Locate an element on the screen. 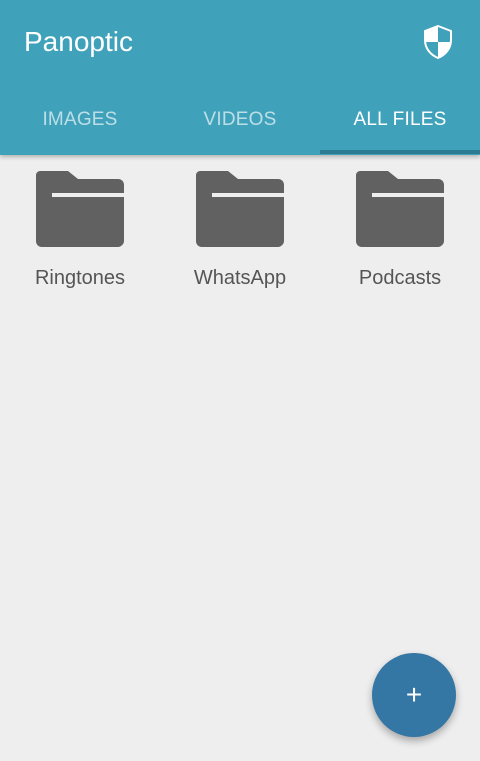  shield-icon is located at coordinates (438, 42).